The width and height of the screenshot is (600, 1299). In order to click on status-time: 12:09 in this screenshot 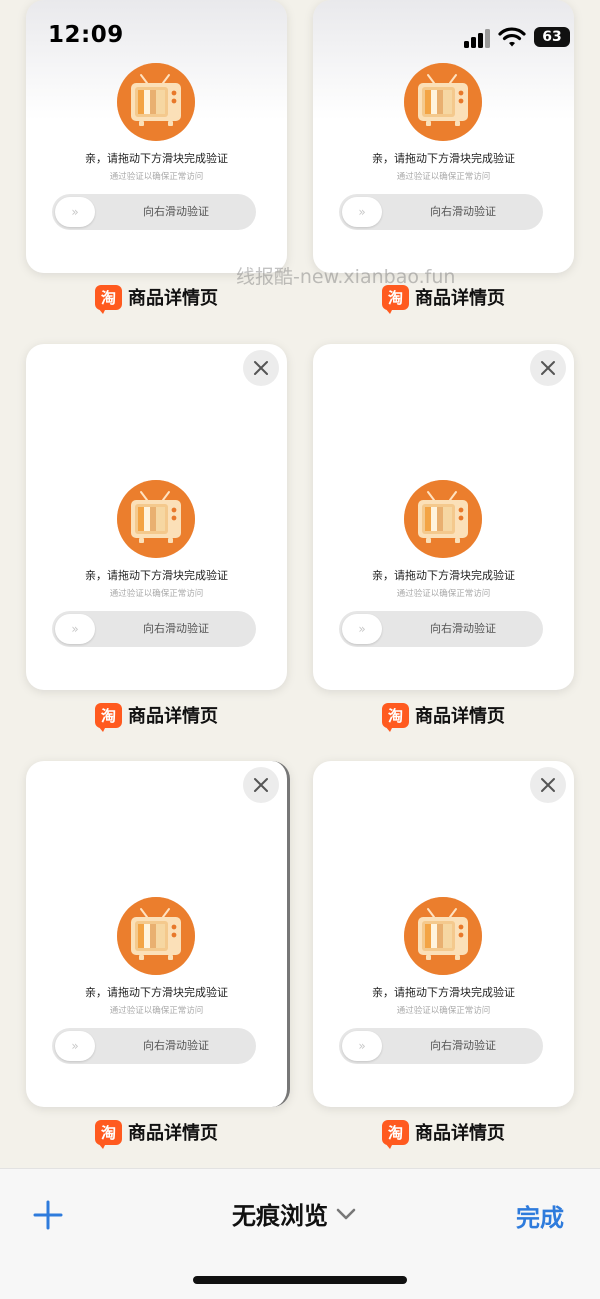, I will do `click(86, 35)`.